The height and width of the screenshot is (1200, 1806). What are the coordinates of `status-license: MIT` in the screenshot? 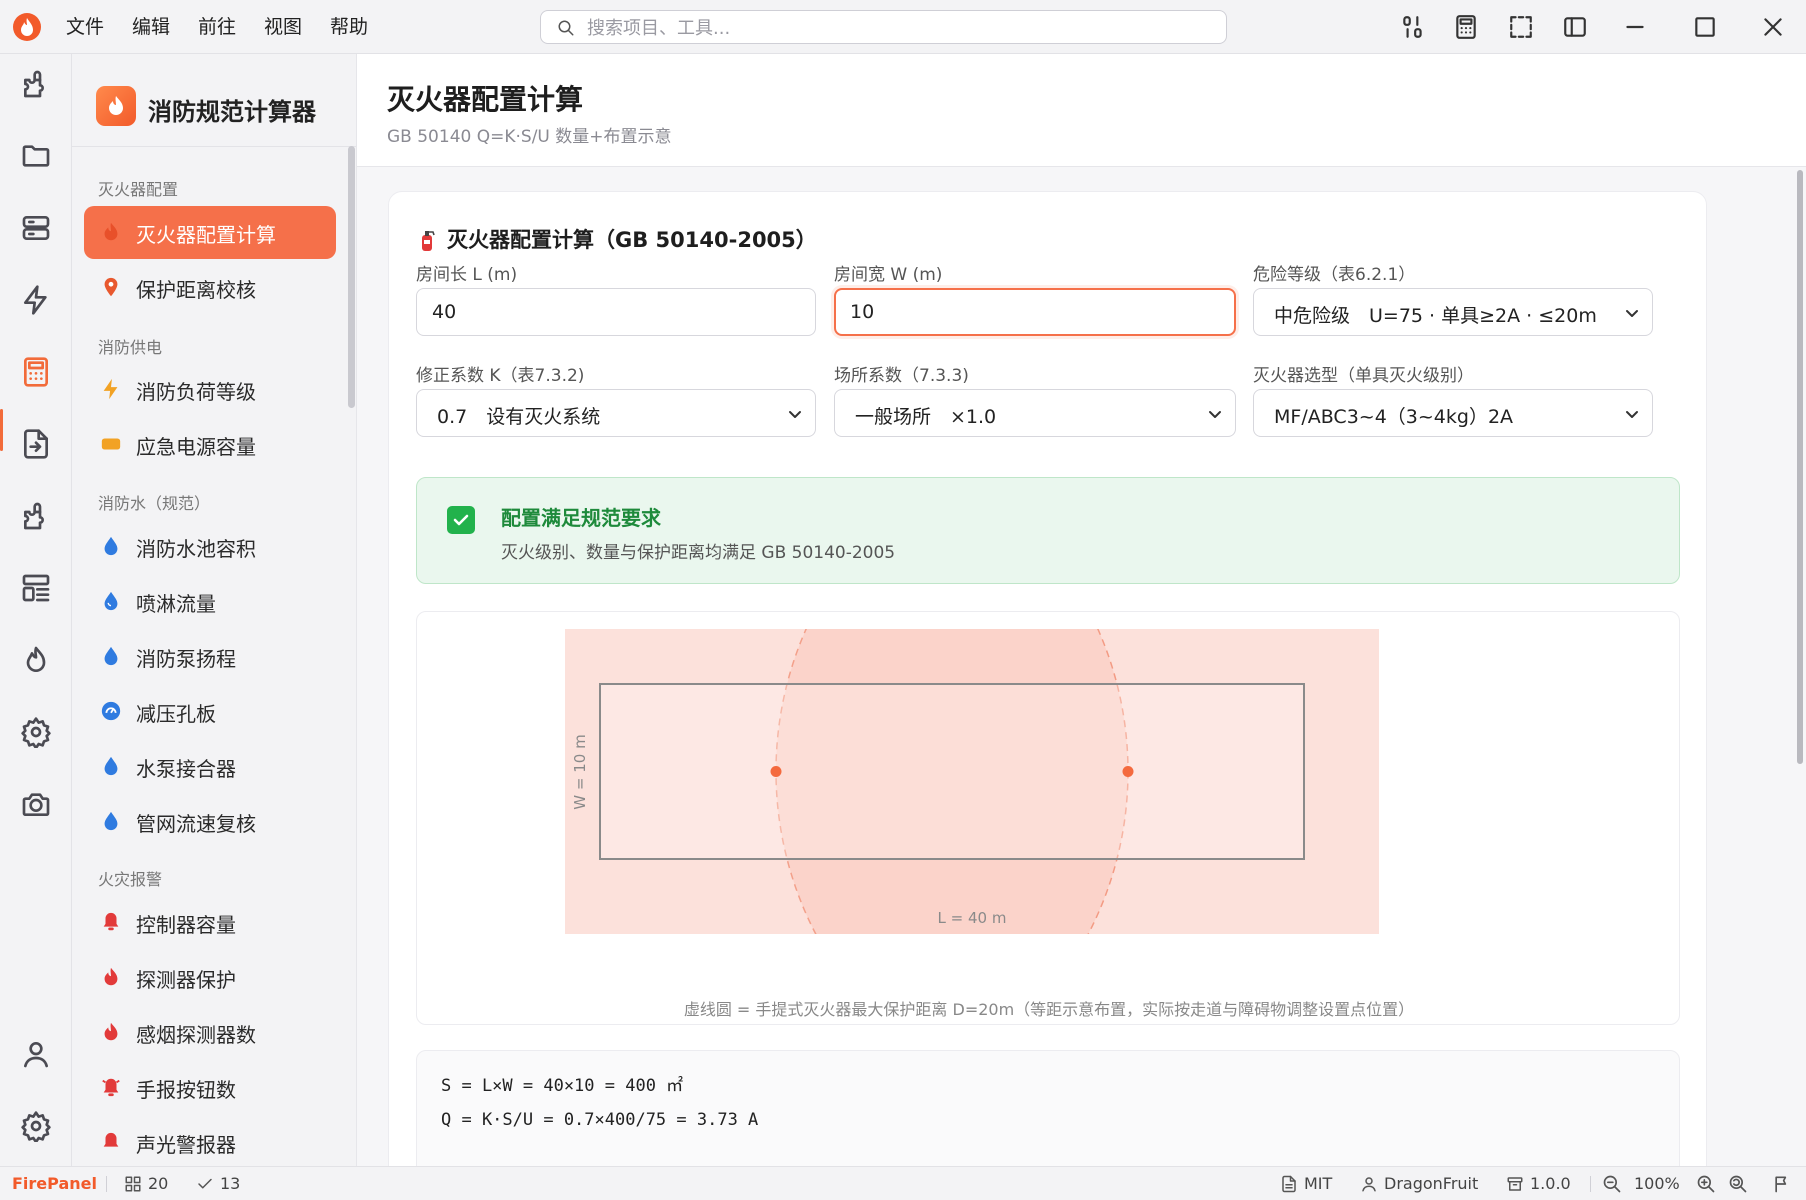 It's located at (1315, 1184).